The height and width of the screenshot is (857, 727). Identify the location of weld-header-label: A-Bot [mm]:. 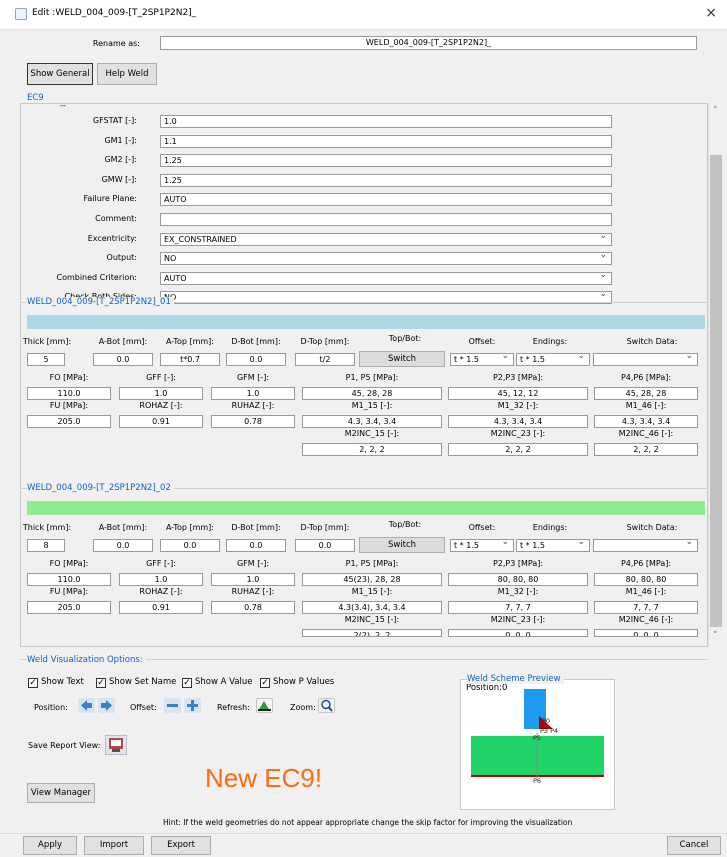
(123, 527).